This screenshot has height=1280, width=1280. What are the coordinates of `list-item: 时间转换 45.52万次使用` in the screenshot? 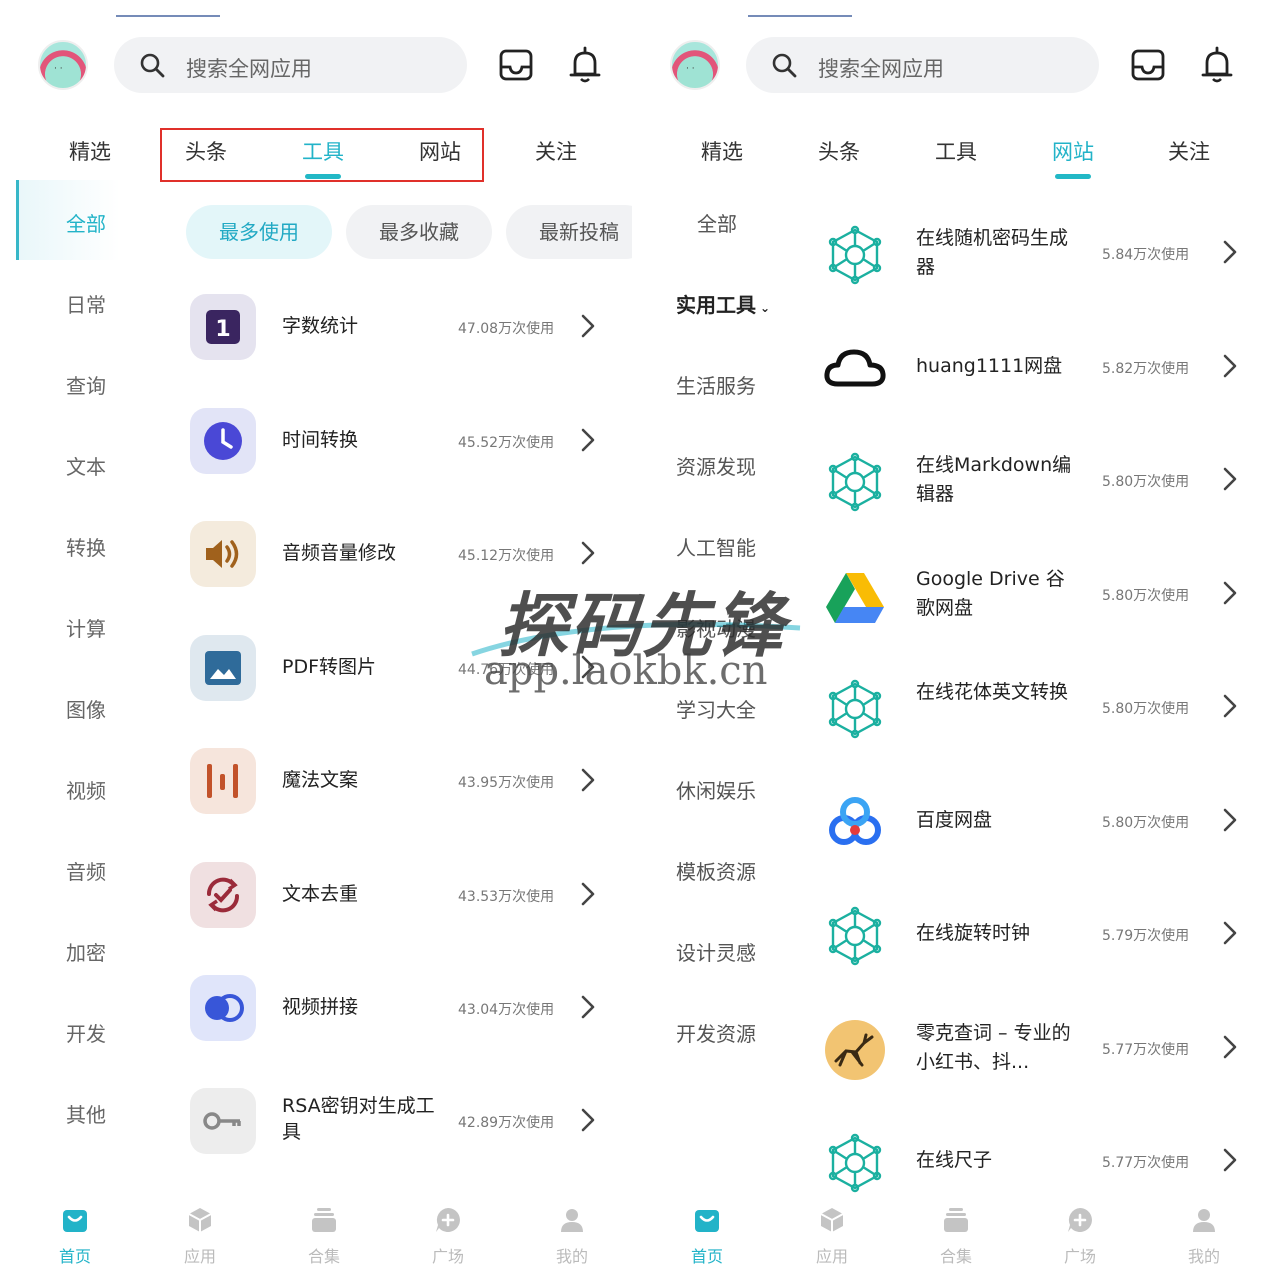 It's located at (400, 443).